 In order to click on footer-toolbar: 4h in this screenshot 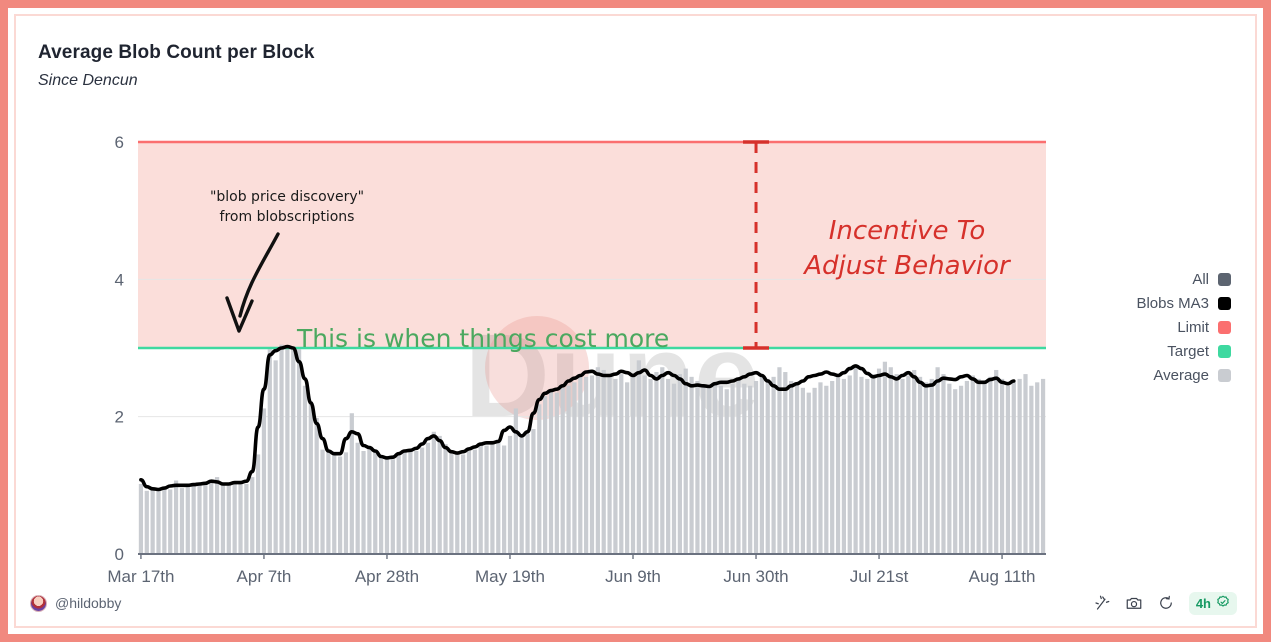, I will do `click(1165, 603)`.